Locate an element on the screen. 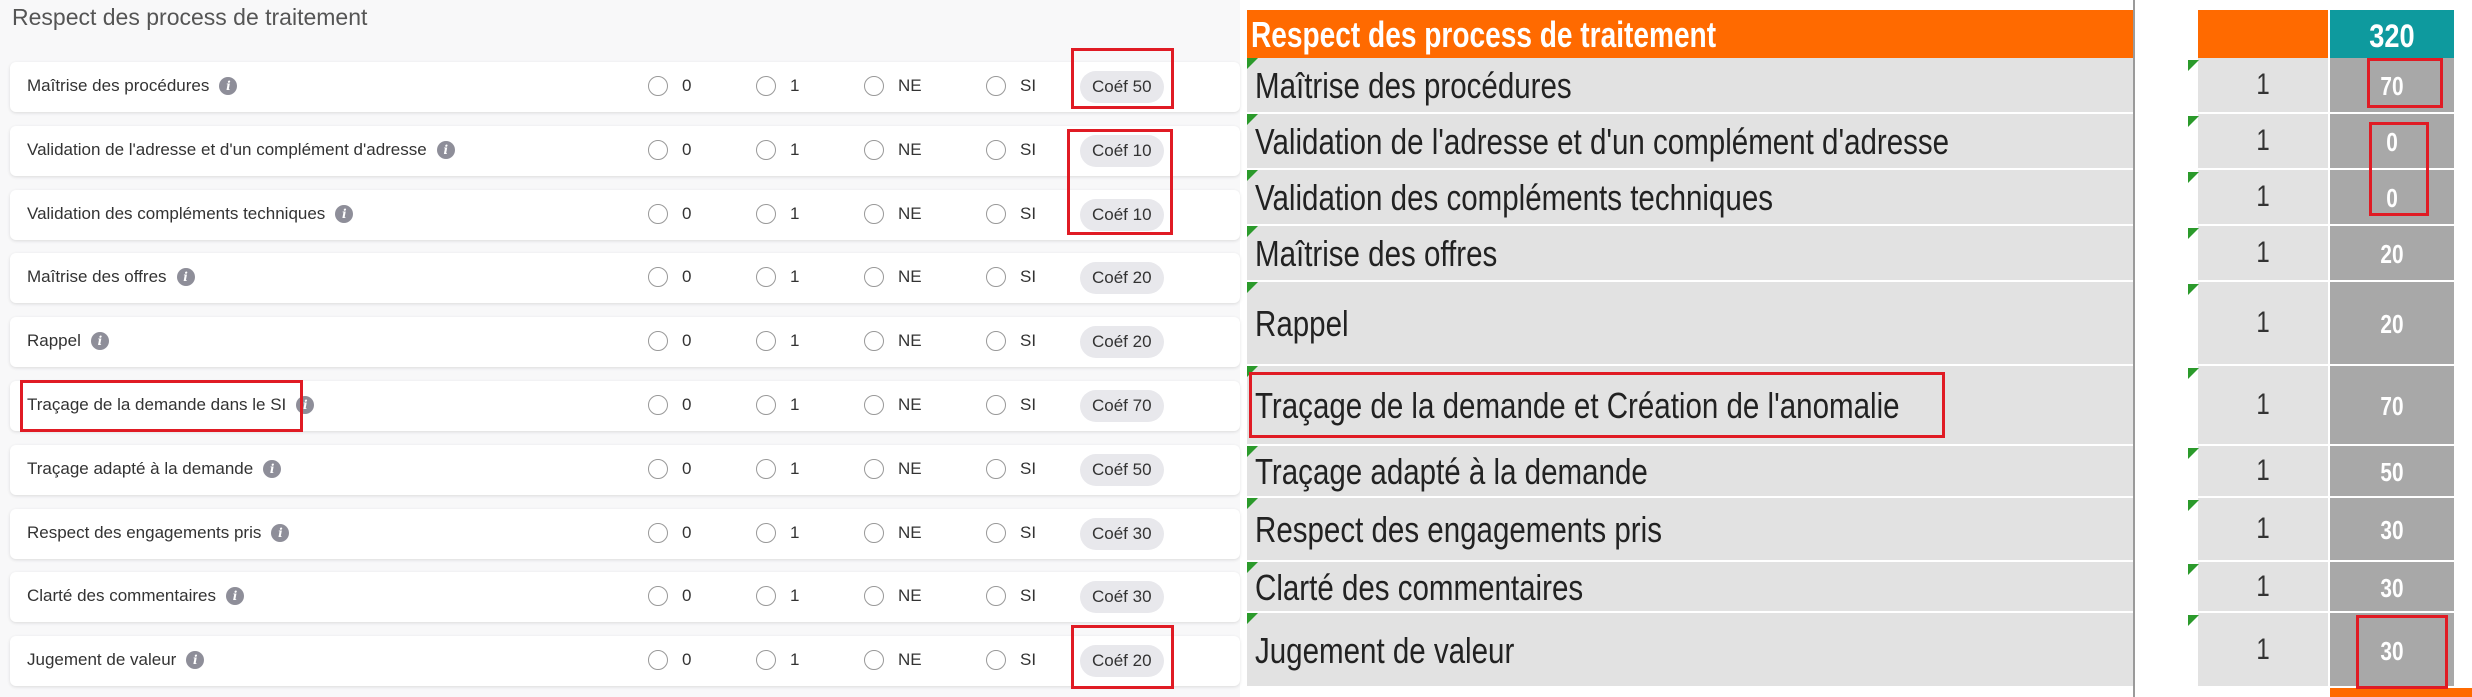 This screenshot has height=697, width=2472. sheet-header-title-cell: Respect des process de traitement is located at coordinates (1690, 34).